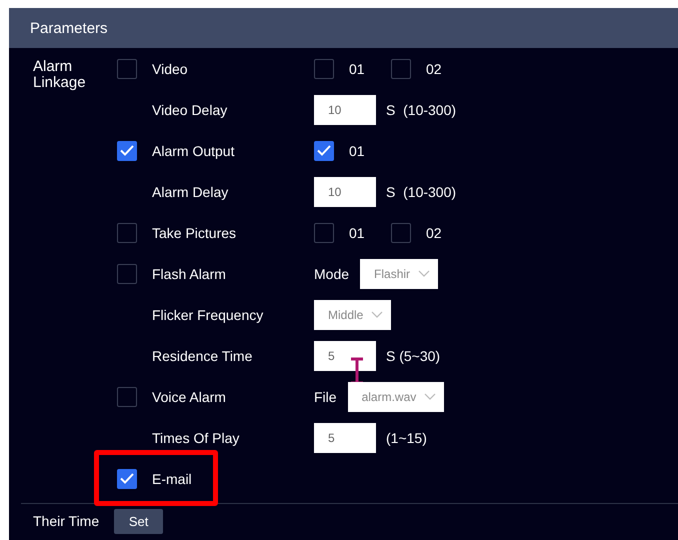 The image size is (678, 540). Describe the element at coordinates (189, 396) in the screenshot. I see `option-label: Voice Alarm` at that location.